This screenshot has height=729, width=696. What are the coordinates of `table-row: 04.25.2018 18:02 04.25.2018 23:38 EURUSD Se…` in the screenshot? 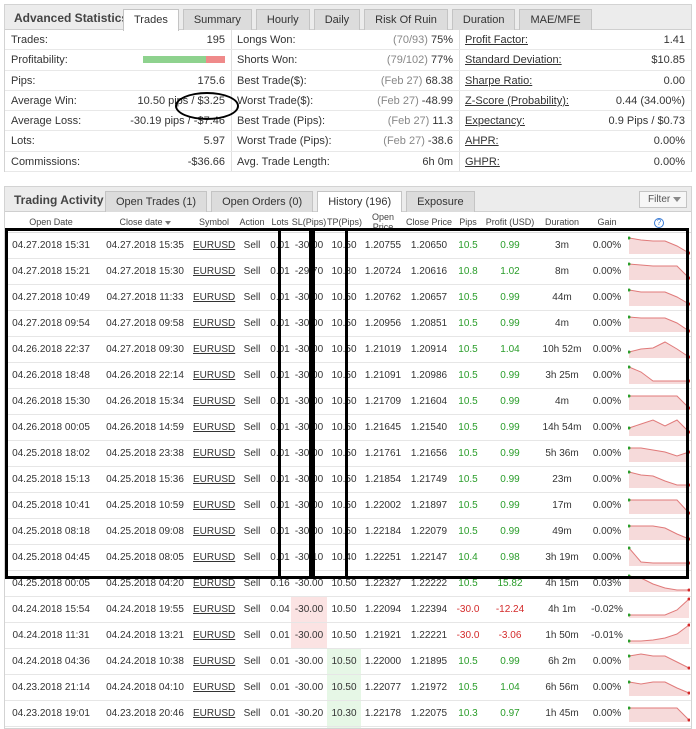 It's located at (348, 453).